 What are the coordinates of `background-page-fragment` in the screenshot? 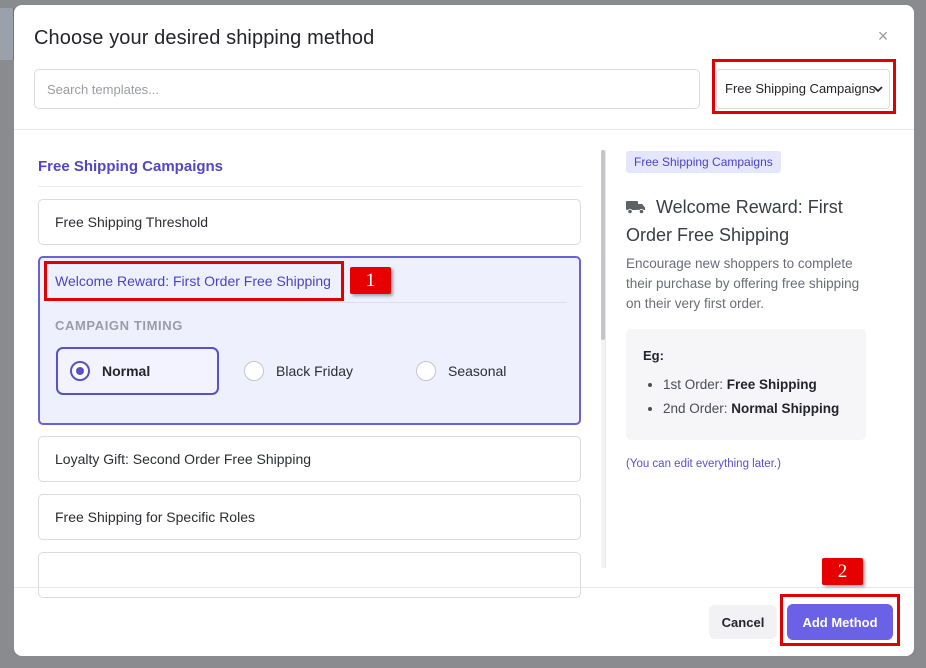 It's located at (7, 34).